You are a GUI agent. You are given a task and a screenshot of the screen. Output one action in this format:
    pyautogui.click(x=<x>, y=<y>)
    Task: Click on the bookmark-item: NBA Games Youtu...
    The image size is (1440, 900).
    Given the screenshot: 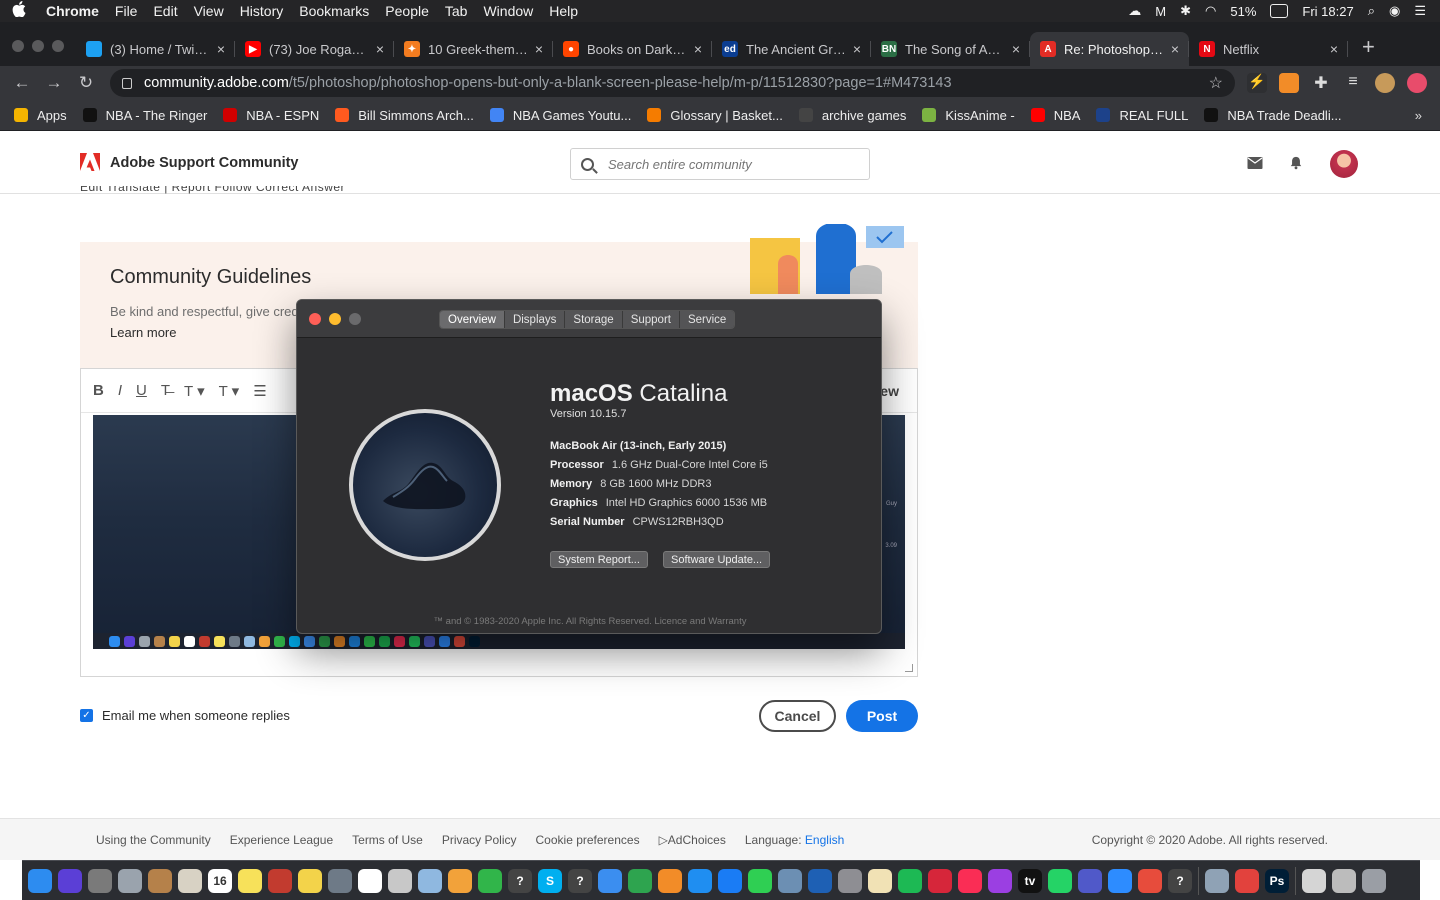 What is the action you would take?
    pyautogui.click(x=560, y=115)
    